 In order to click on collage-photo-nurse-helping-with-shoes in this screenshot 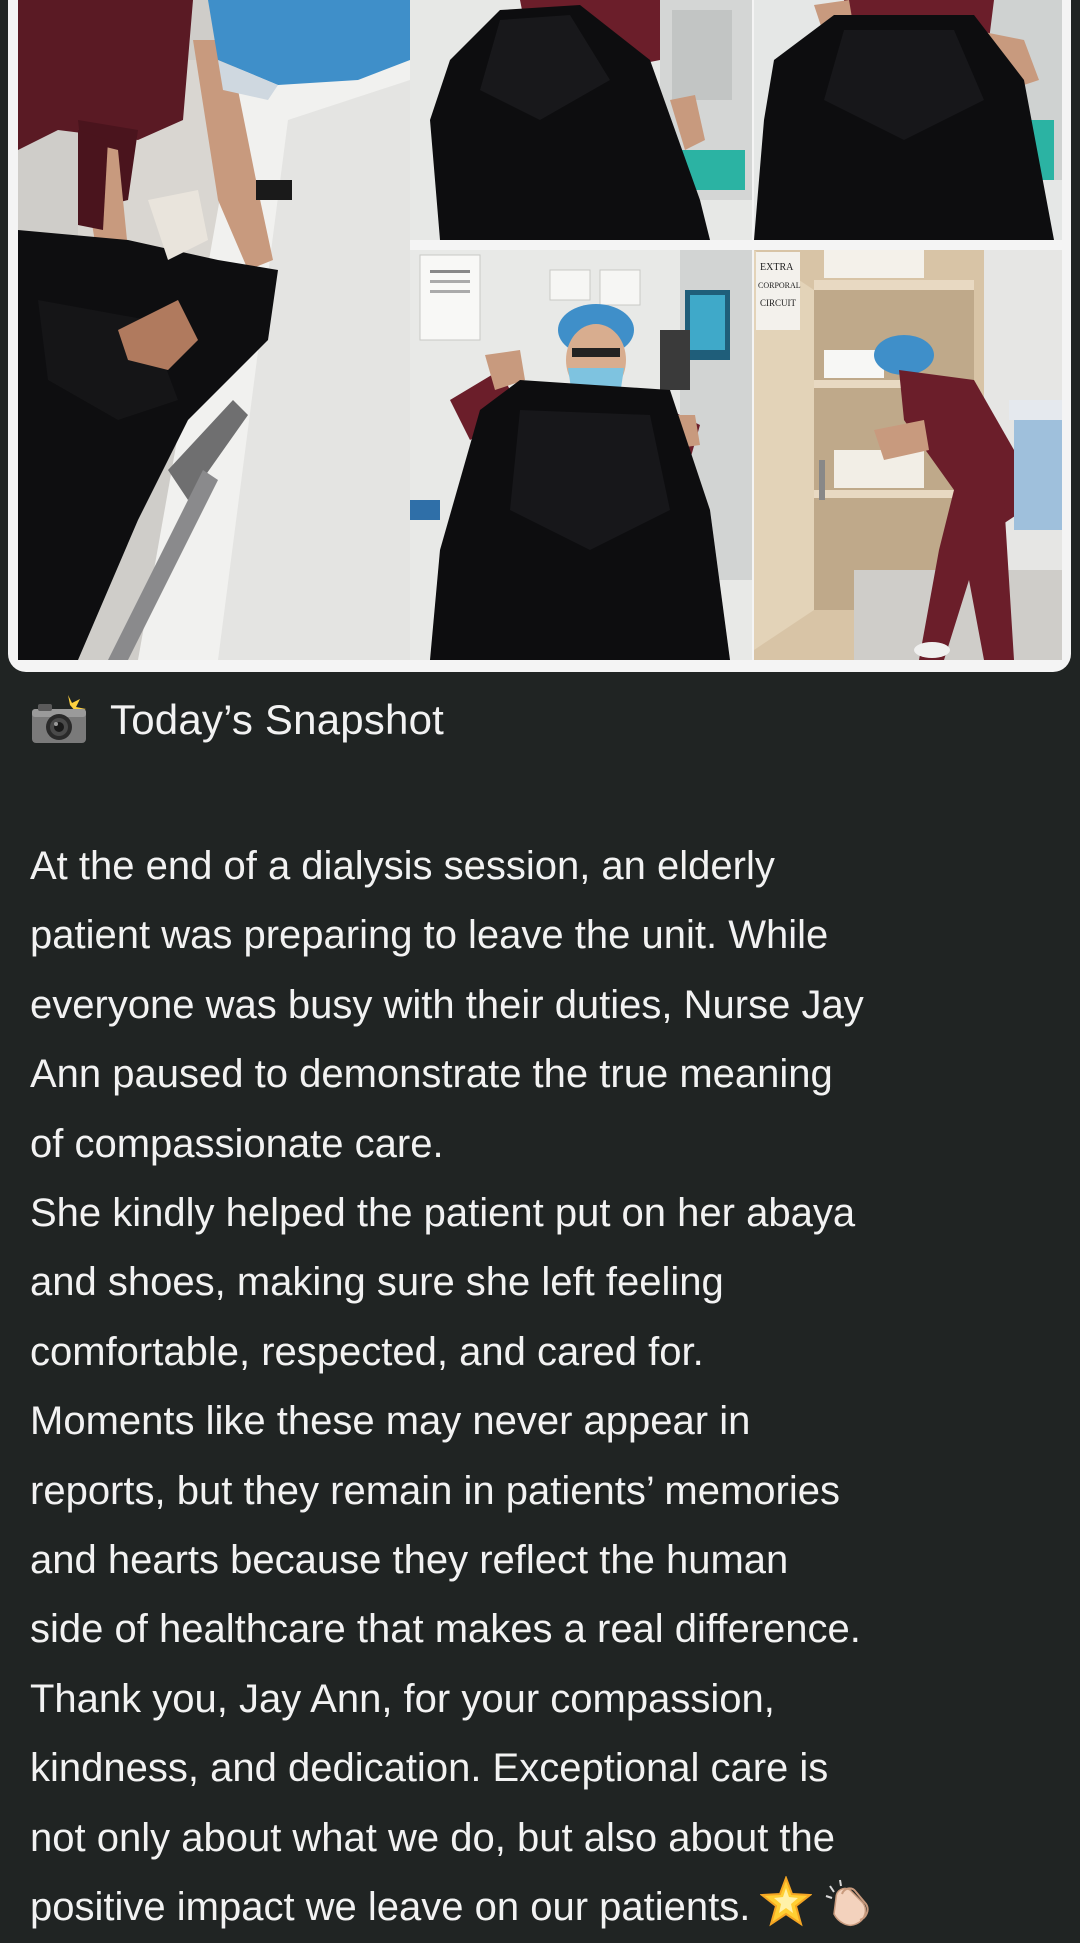, I will do `click(214, 330)`.